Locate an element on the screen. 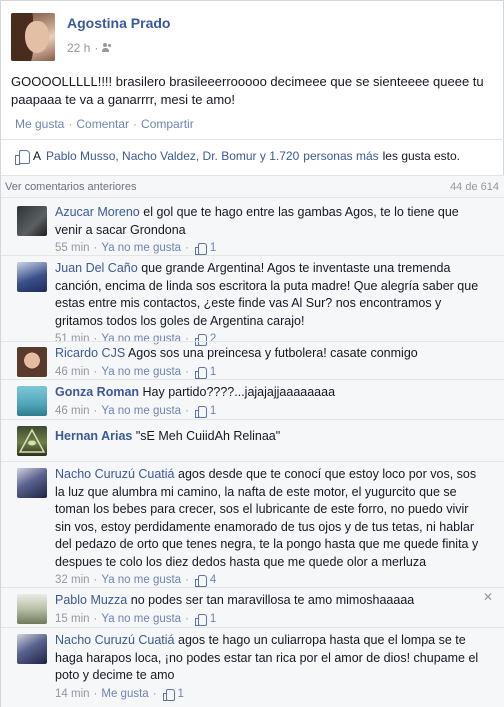 Image resolution: width=504 pixels, height=707 pixels. friends-icon is located at coordinates (107, 48).